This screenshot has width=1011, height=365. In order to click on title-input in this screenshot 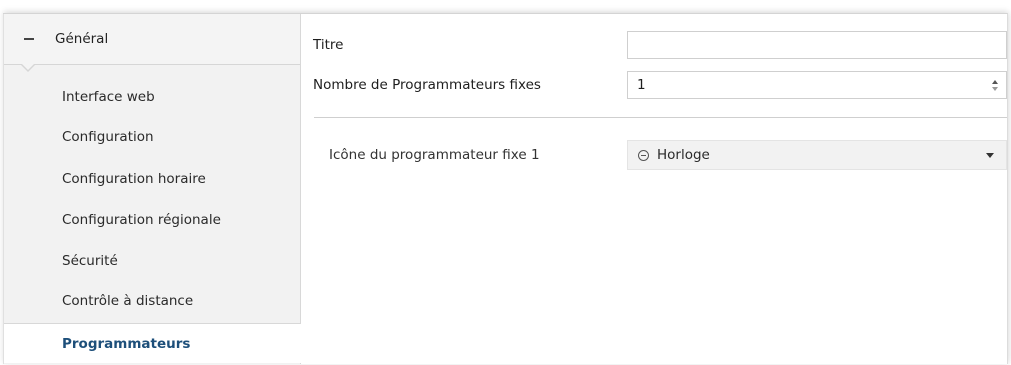, I will do `click(817, 45)`.